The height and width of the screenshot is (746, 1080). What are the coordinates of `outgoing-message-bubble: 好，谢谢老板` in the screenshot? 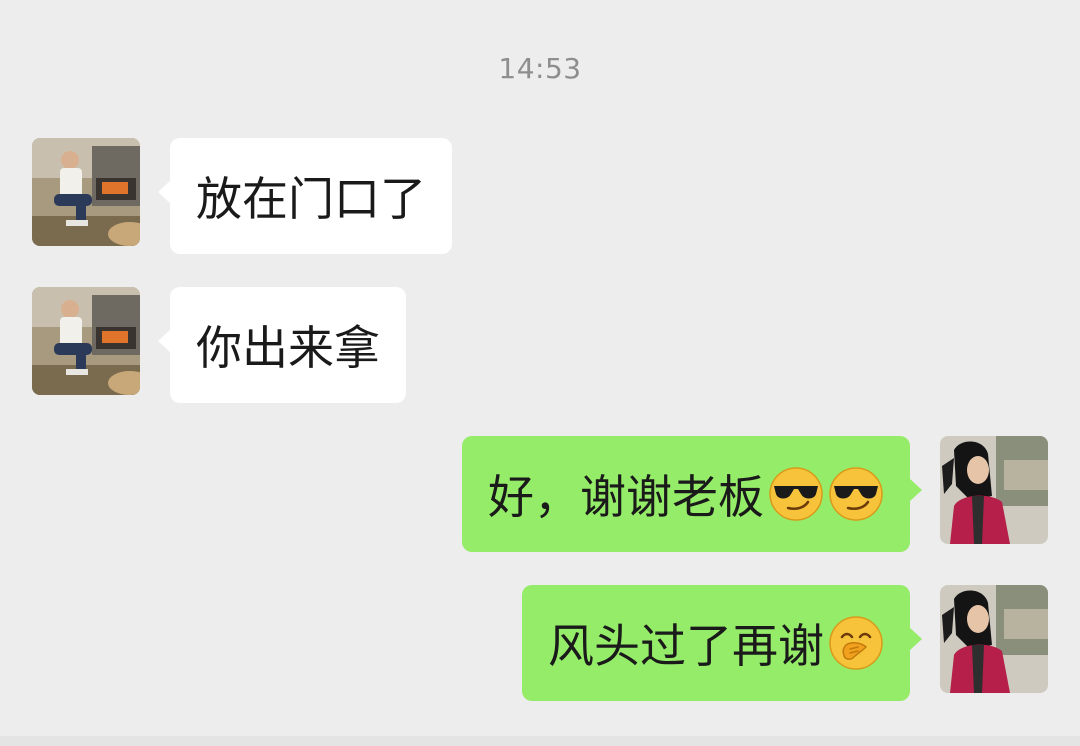 It's located at (692, 494).